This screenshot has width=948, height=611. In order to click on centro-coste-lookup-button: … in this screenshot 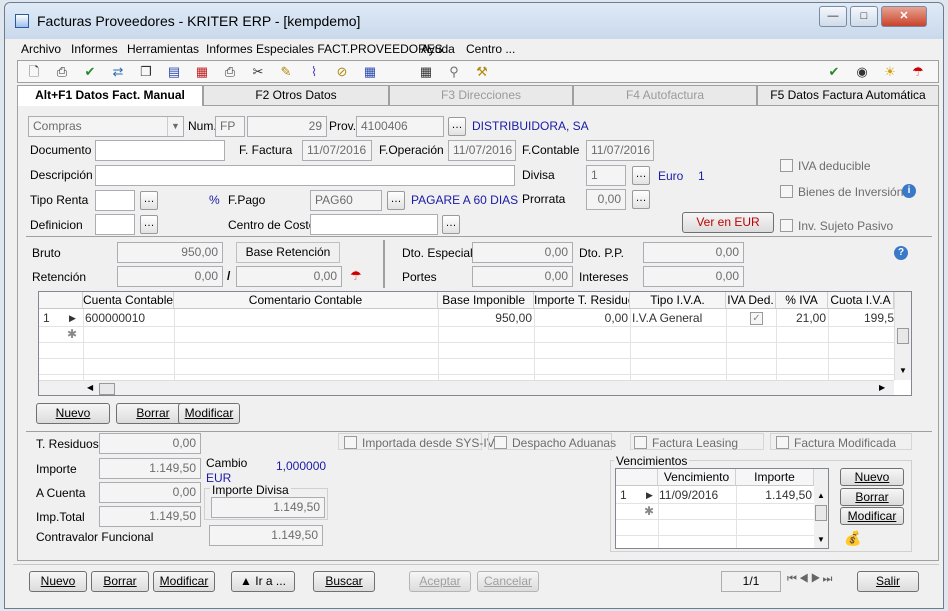, I will do `click(451, 224)`.